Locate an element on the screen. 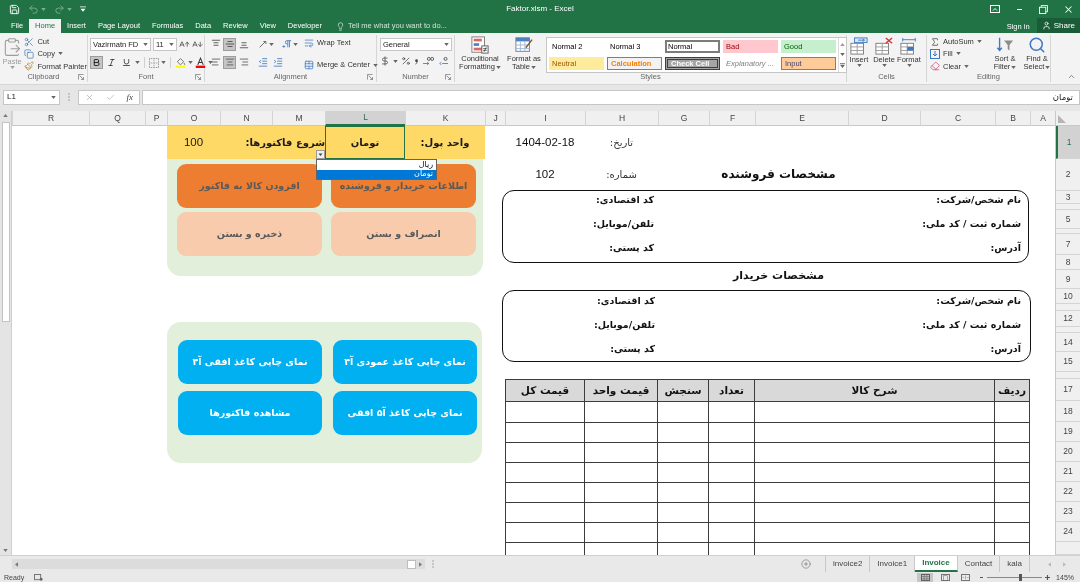 The image size is (1080, 582). comma-style-icon is located at coordinates (416, 61).